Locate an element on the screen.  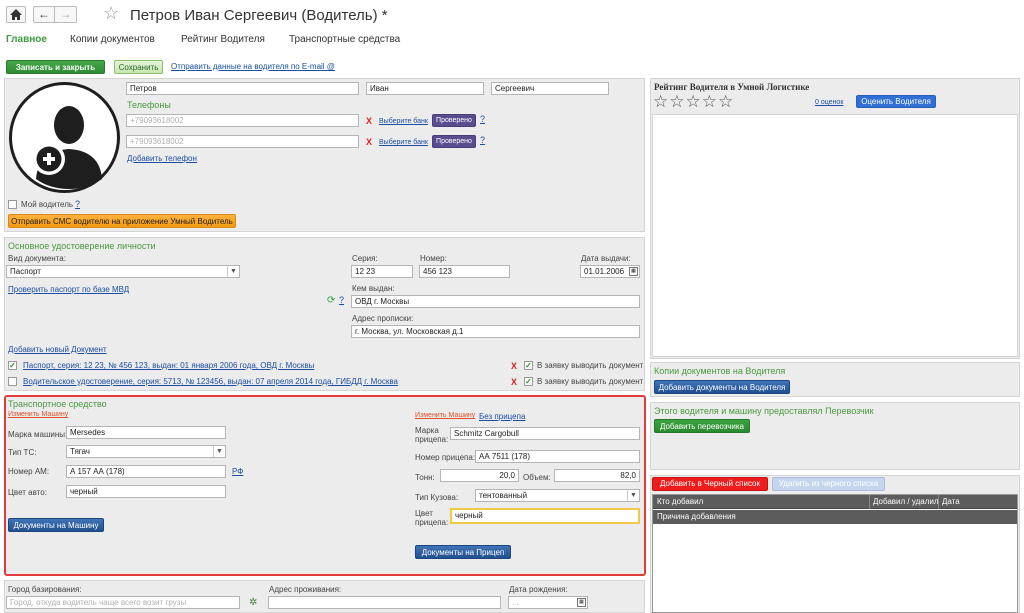
help-icon-issued: ? is located at coordinates (341, 300).